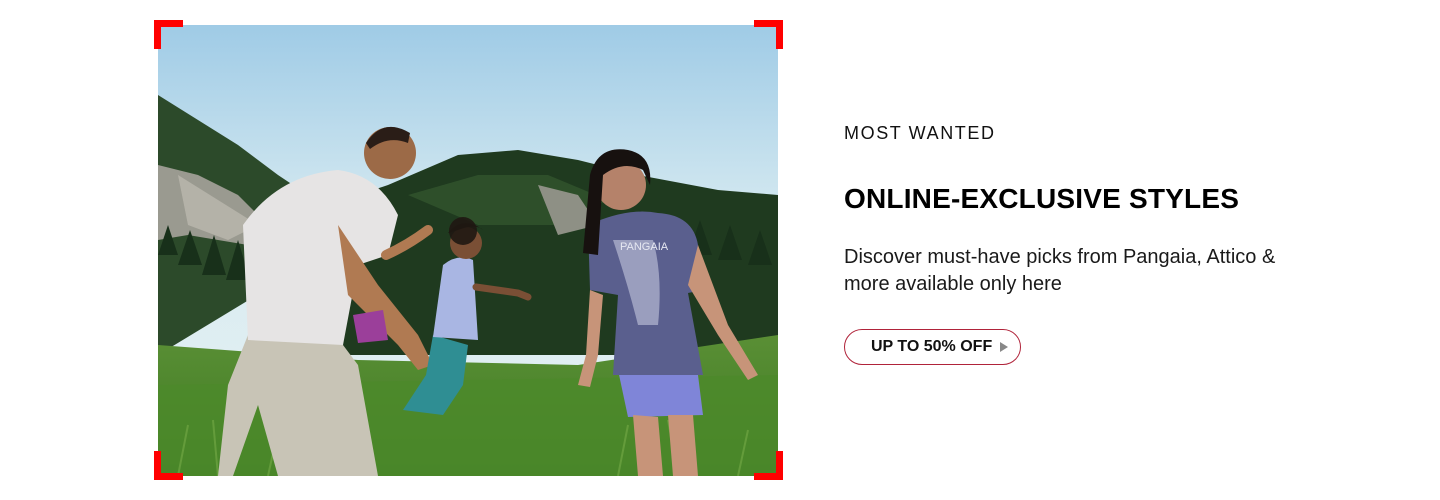 The height and width of the screenshot is (500, 1440). What do you see at coordinates (1042, 198) in the screenshot?
I see `promo-headline: ONLINE-EXCLUSIVE STYLES` at bounding box center [1042, 198].